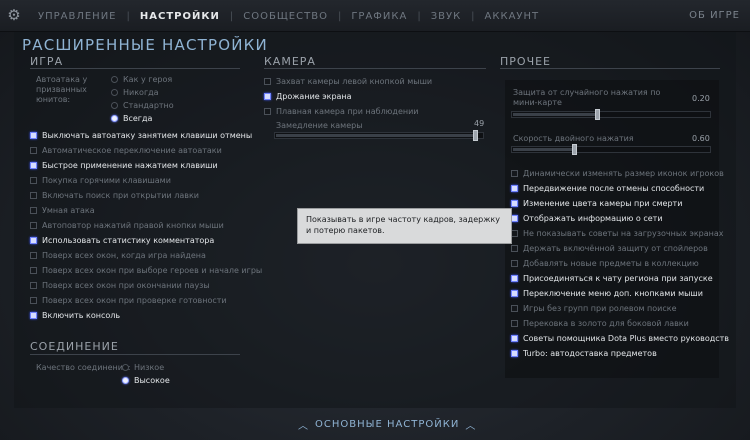 The width and height of the screenshot is (750, 440). Describe the element at coordinates (83, 367) in the screenshot. I see `connection-quality-label: Качество соединения:` at that location.